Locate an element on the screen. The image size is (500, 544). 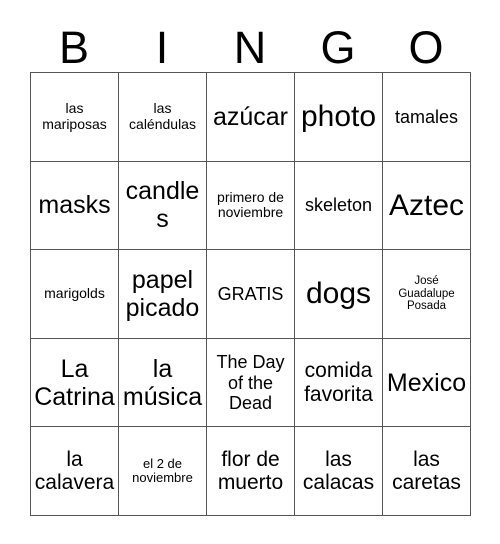
bingo-cell-r1c5: tamales is located at coordinates (427, 117).